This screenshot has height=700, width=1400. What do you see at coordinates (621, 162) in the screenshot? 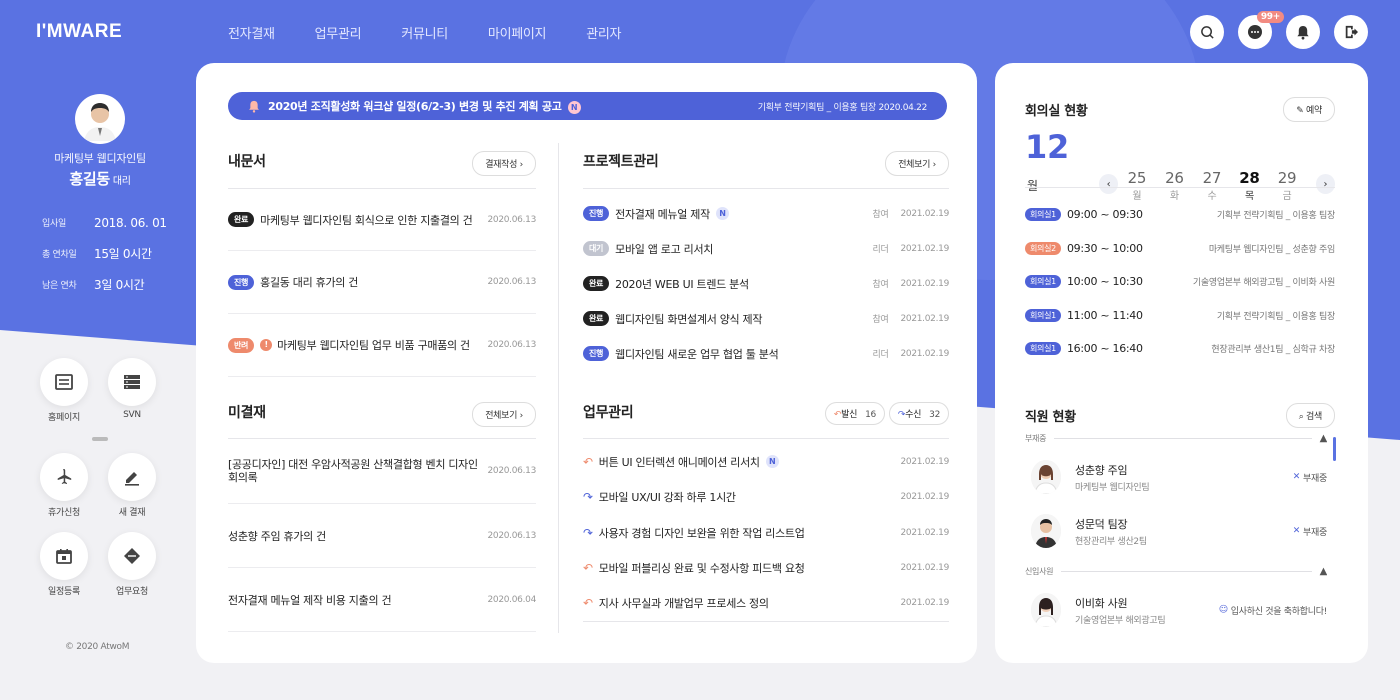
I see `section-title: 프로젝트관리` at bounding box center [621, 162].